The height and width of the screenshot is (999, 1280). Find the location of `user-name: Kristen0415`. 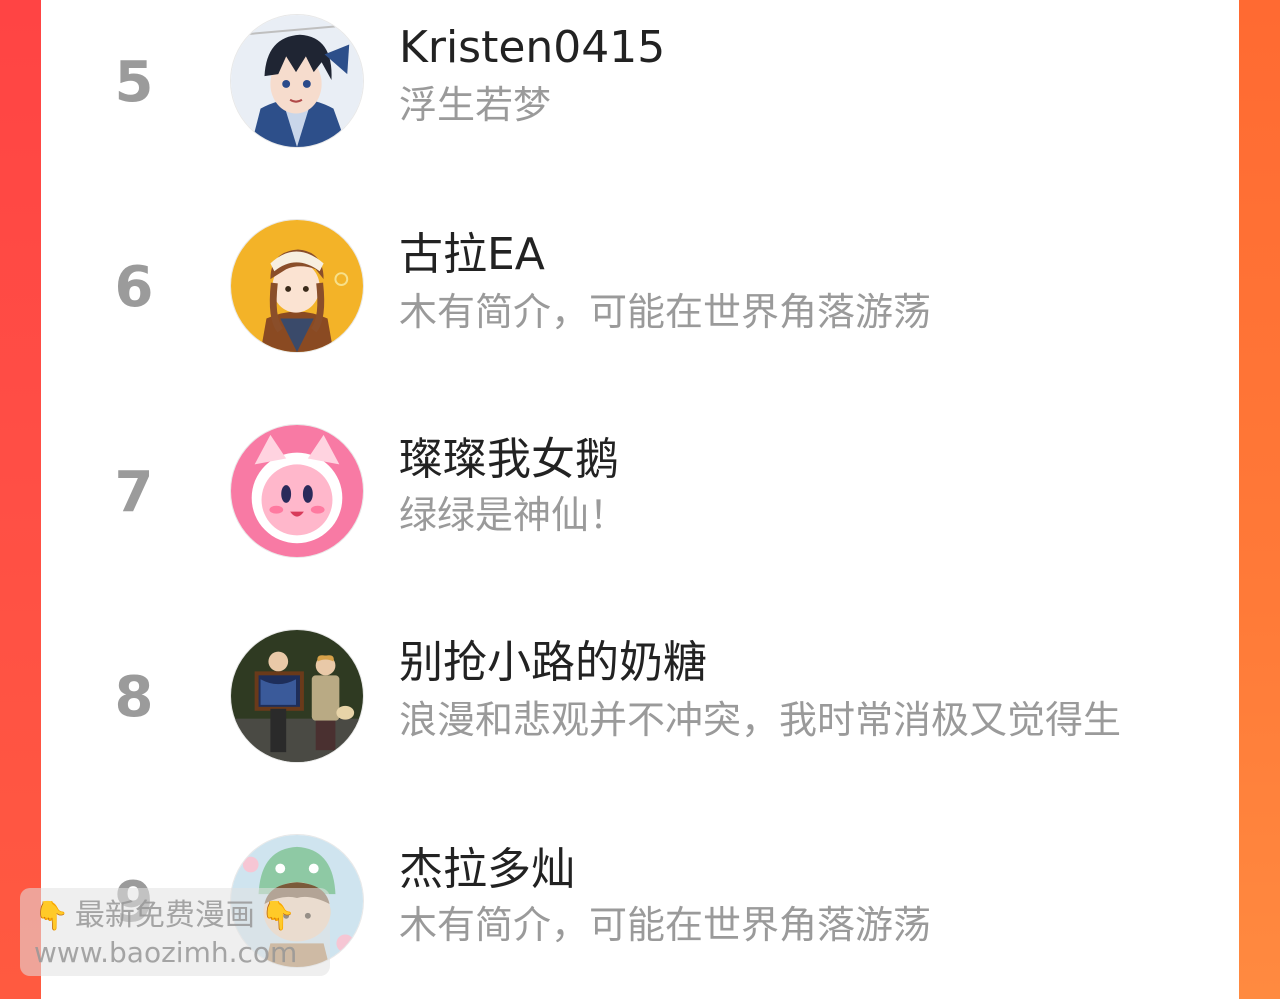

user-name: Kristen0415 is located at coordinates (532, 48).